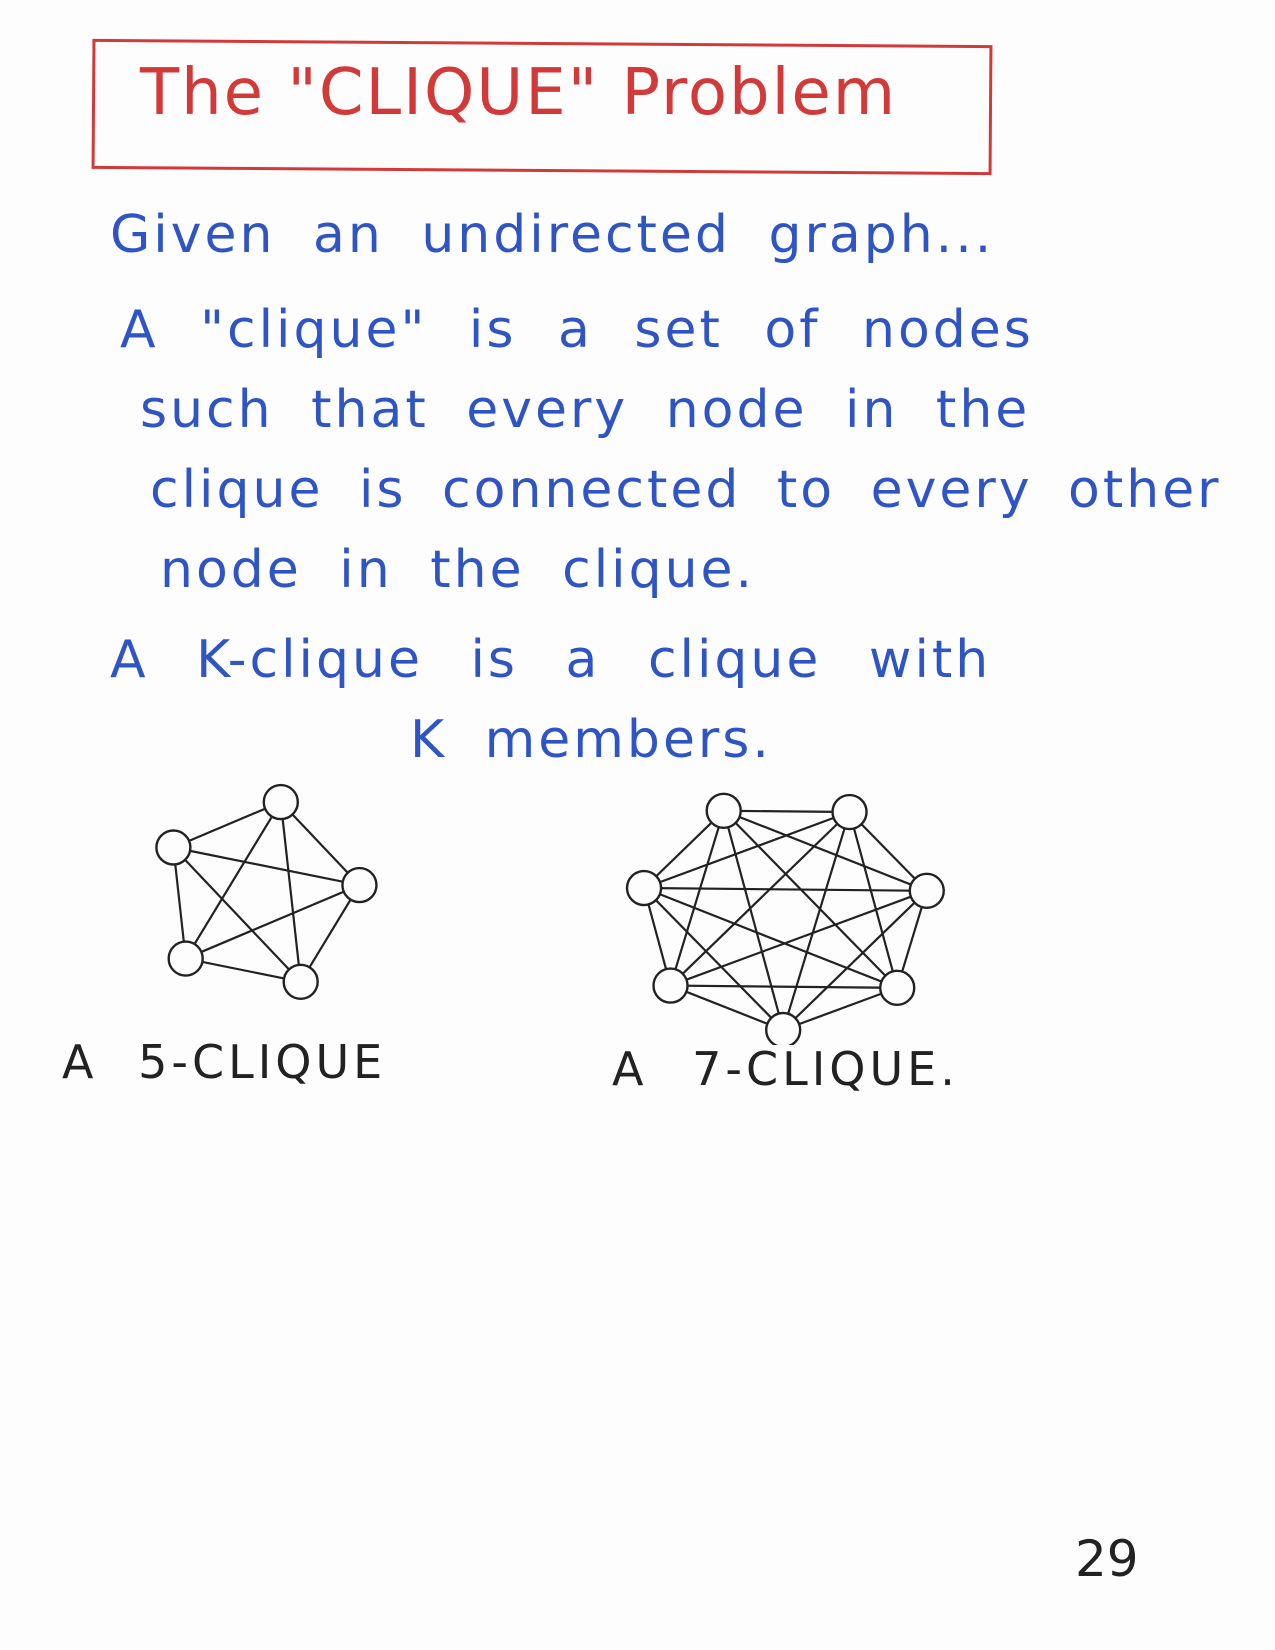 This screenshot has height=1650, width=1275. Describe the element at coordinates (551, 660) in the screenshot. I see `text-line-6: A K-clique is a clique with` at that location.